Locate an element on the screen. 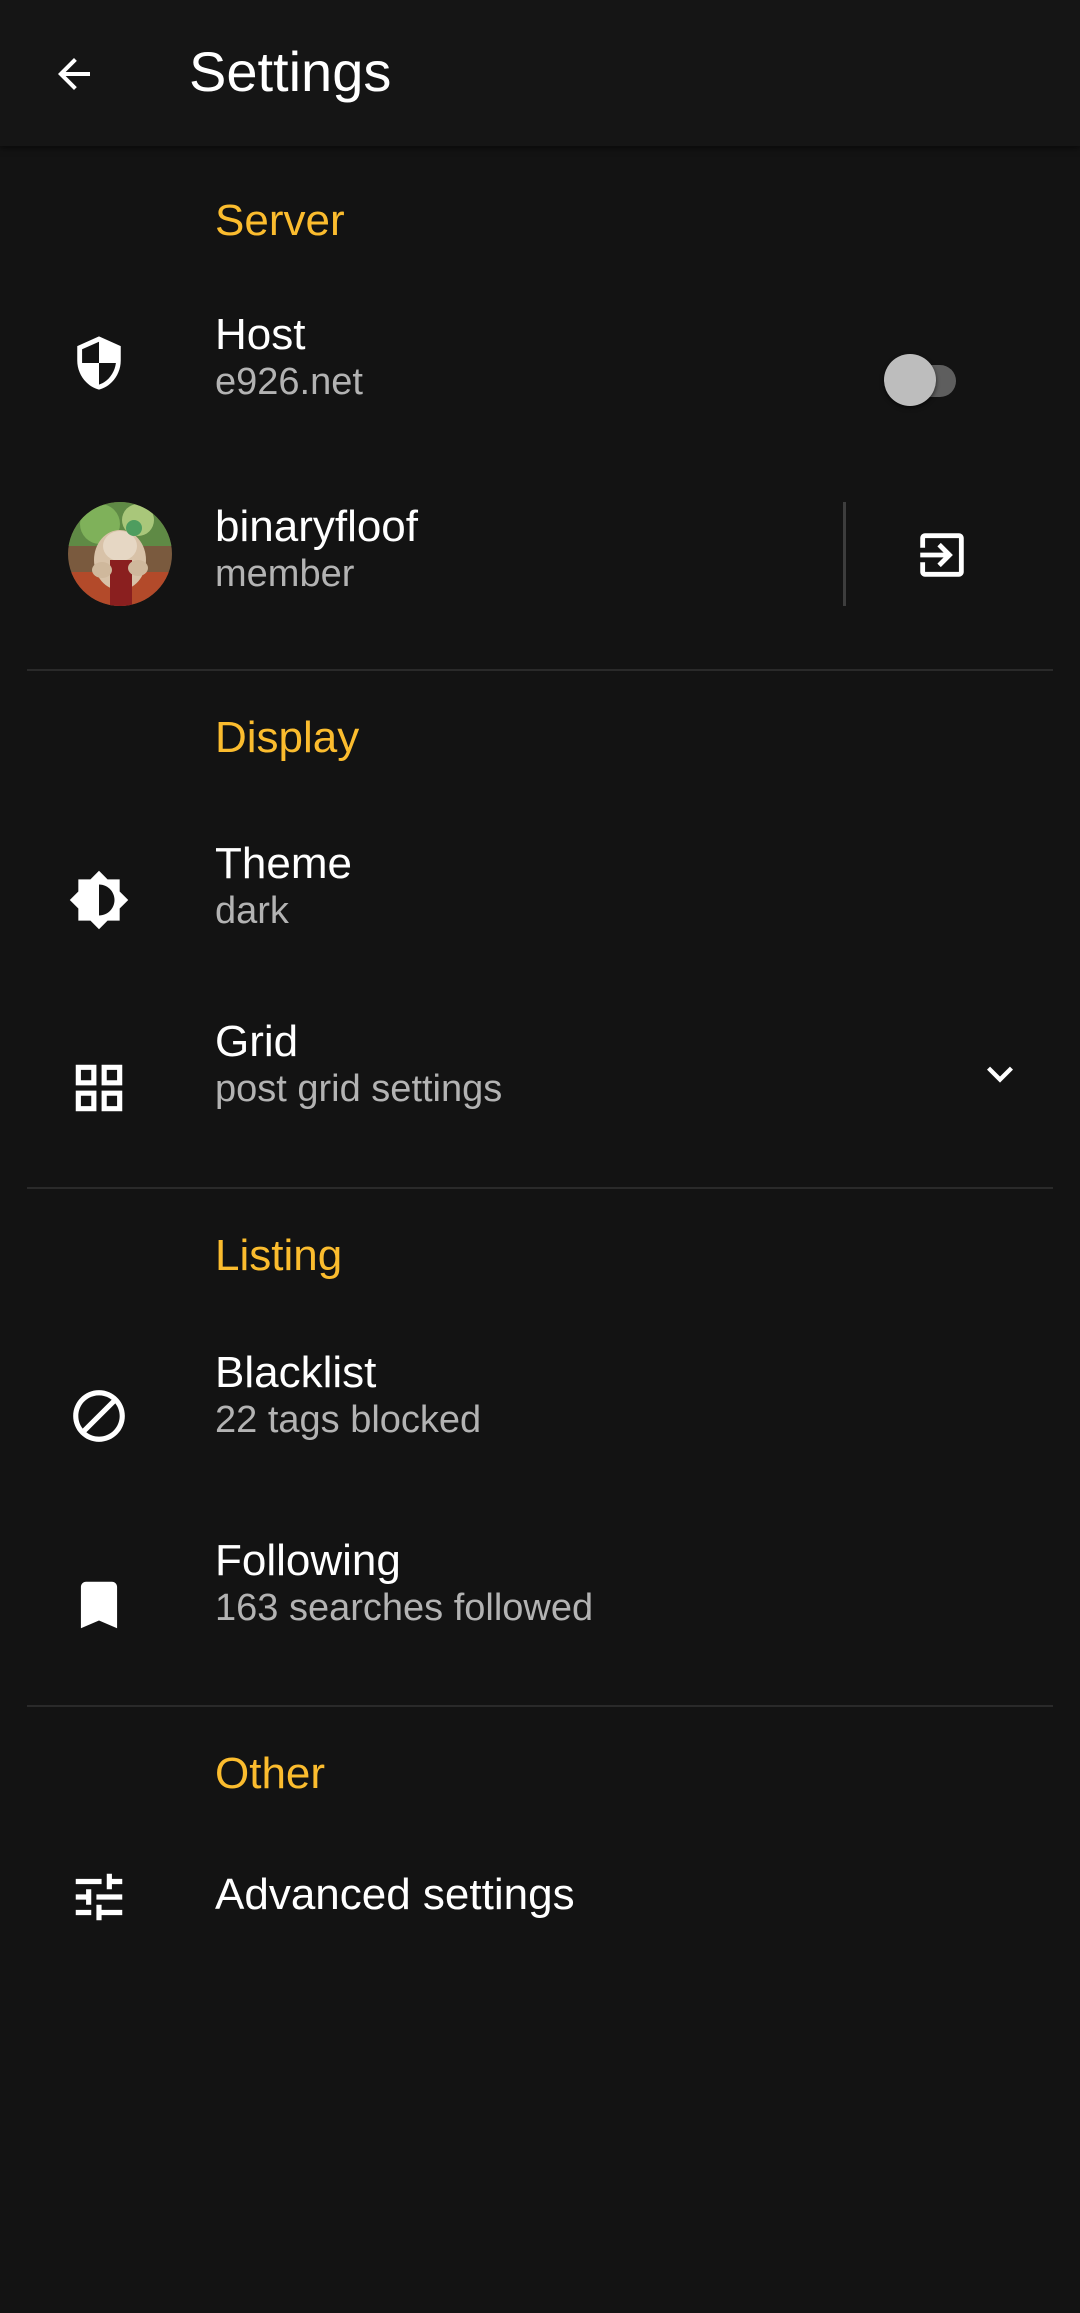 This screenshot has width=1080, height=2313. blacklist-subtitle: 22 tags blocked is located at coordinates (348, 1420).